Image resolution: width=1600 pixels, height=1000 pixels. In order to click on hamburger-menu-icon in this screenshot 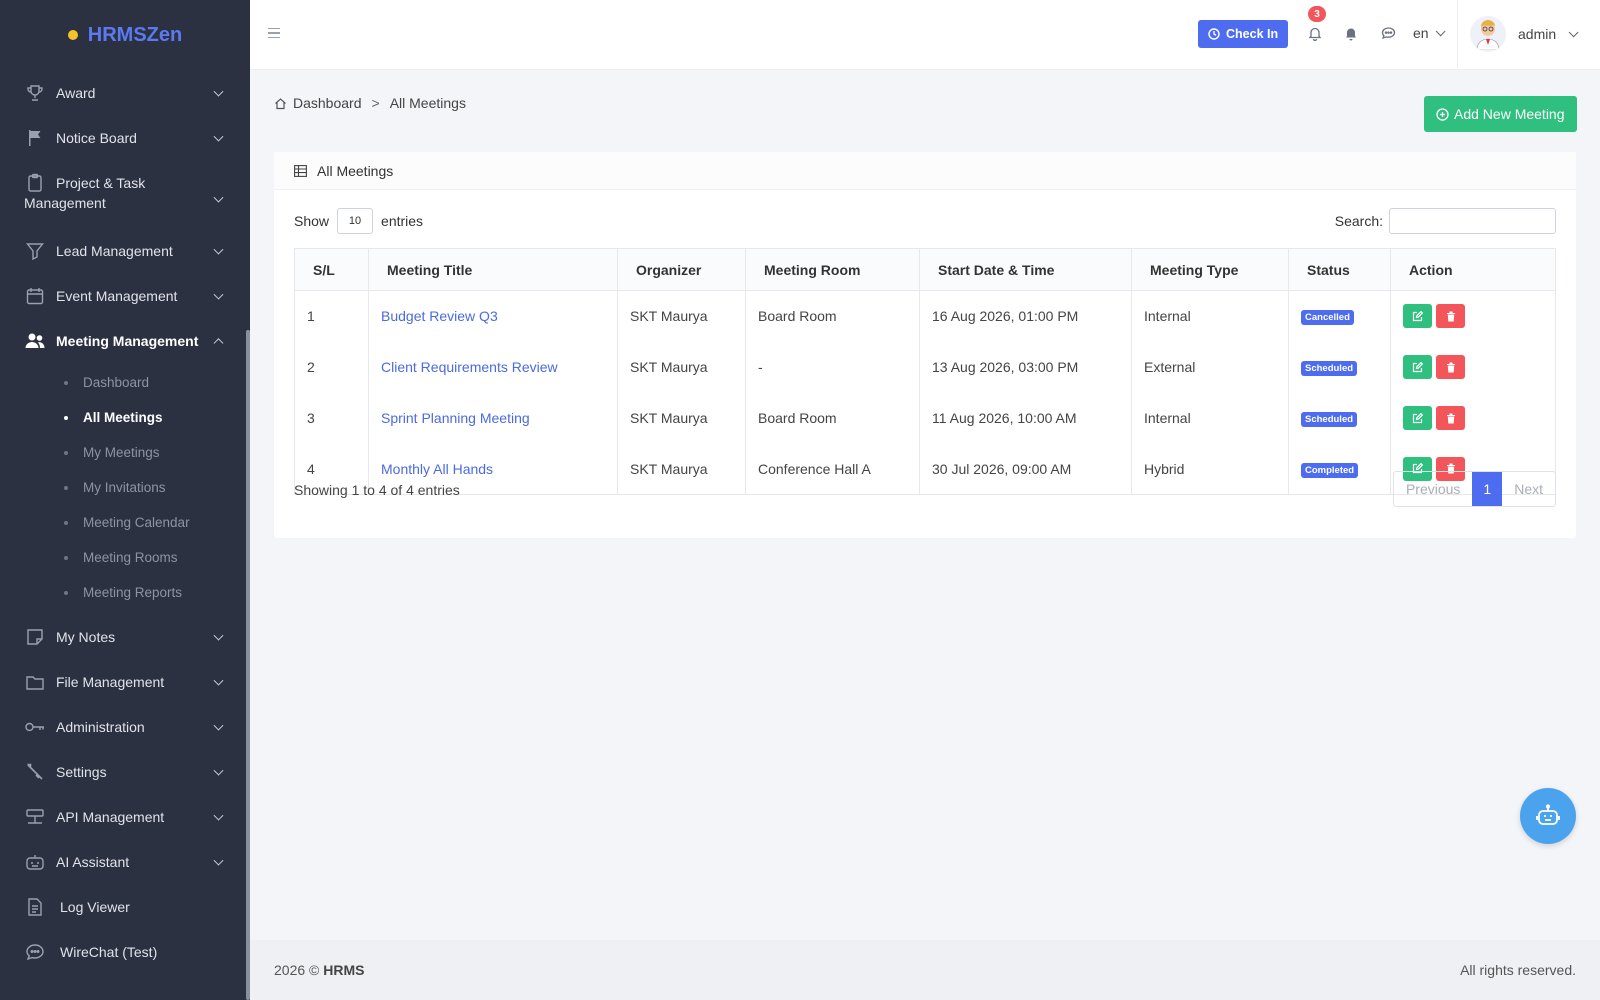, I will do `click(274, 33)`.